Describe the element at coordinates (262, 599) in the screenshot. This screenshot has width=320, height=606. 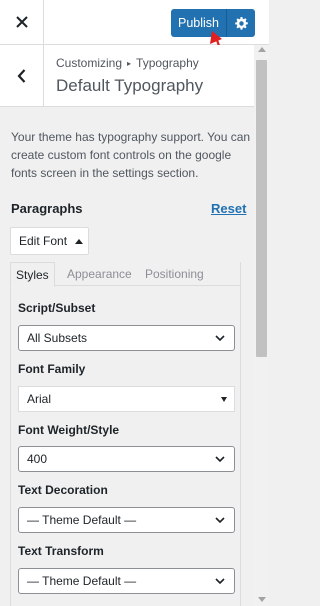
I see `scroll-down-arrow` at that location.